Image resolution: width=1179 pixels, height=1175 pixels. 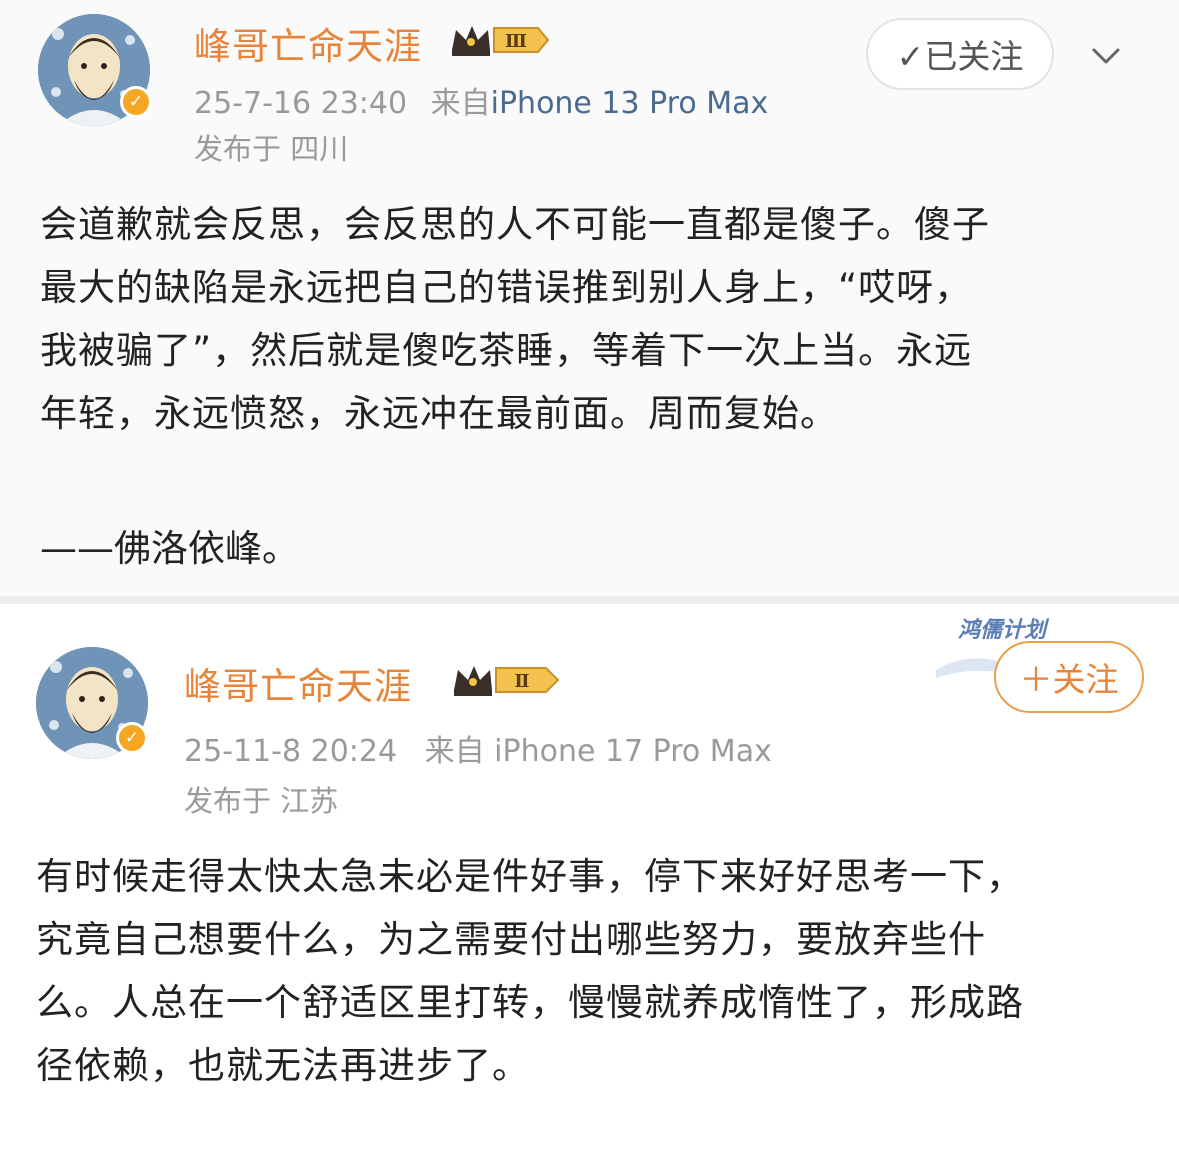 I want to click on body-line: 会道歉就会反思，会反思的人不可能一直都是傻子。傻子, so click(x=515, y=224).